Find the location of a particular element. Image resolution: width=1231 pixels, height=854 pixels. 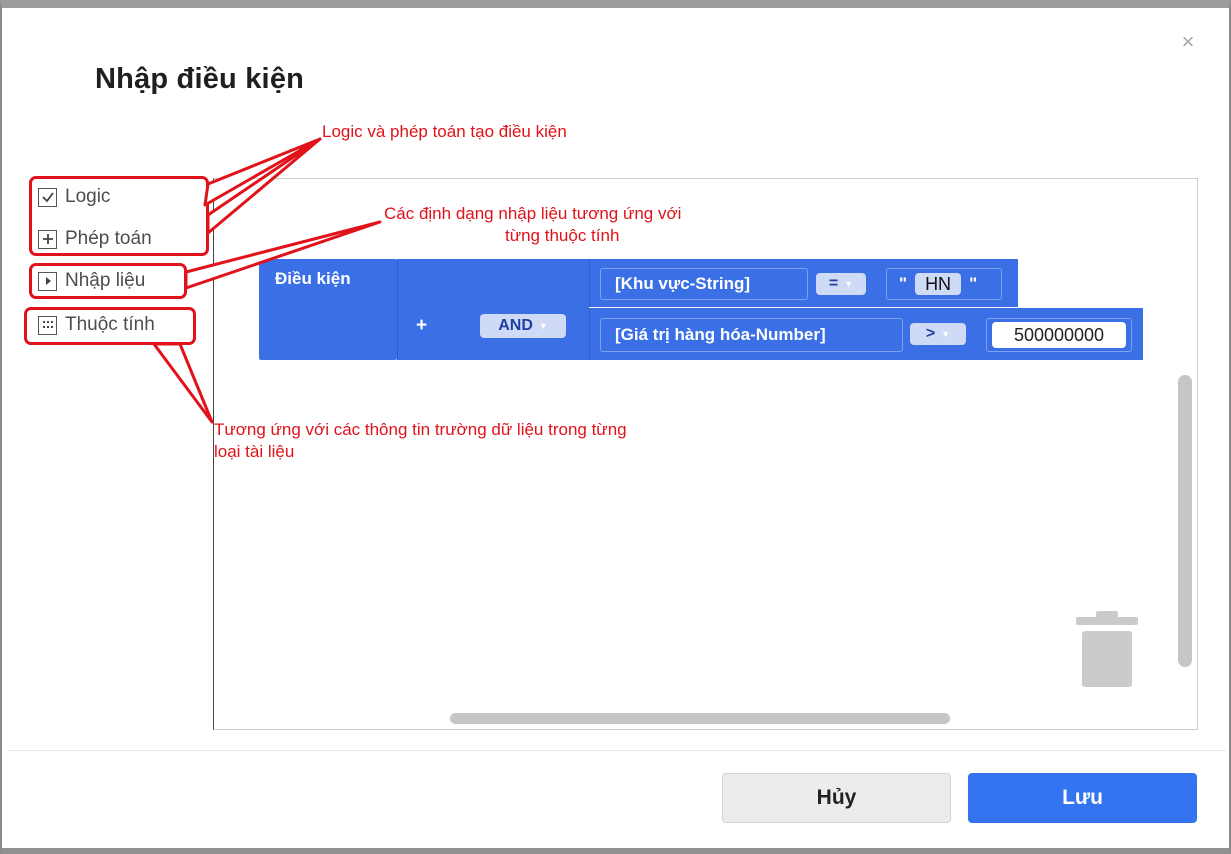

condition-block: Điều kiện is located at coordinates (328, 309).